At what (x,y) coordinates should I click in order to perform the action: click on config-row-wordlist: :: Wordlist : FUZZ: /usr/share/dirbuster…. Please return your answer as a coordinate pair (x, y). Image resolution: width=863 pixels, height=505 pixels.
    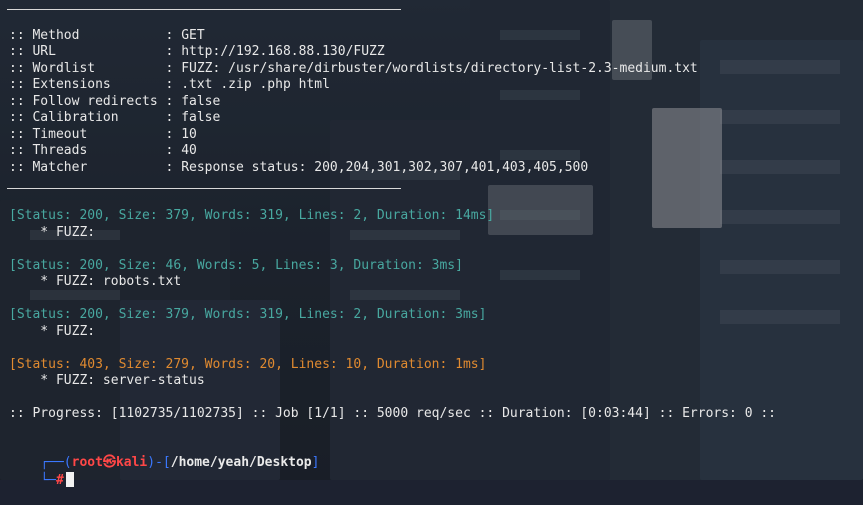
    Looking at the image, I should click on (353, 68).